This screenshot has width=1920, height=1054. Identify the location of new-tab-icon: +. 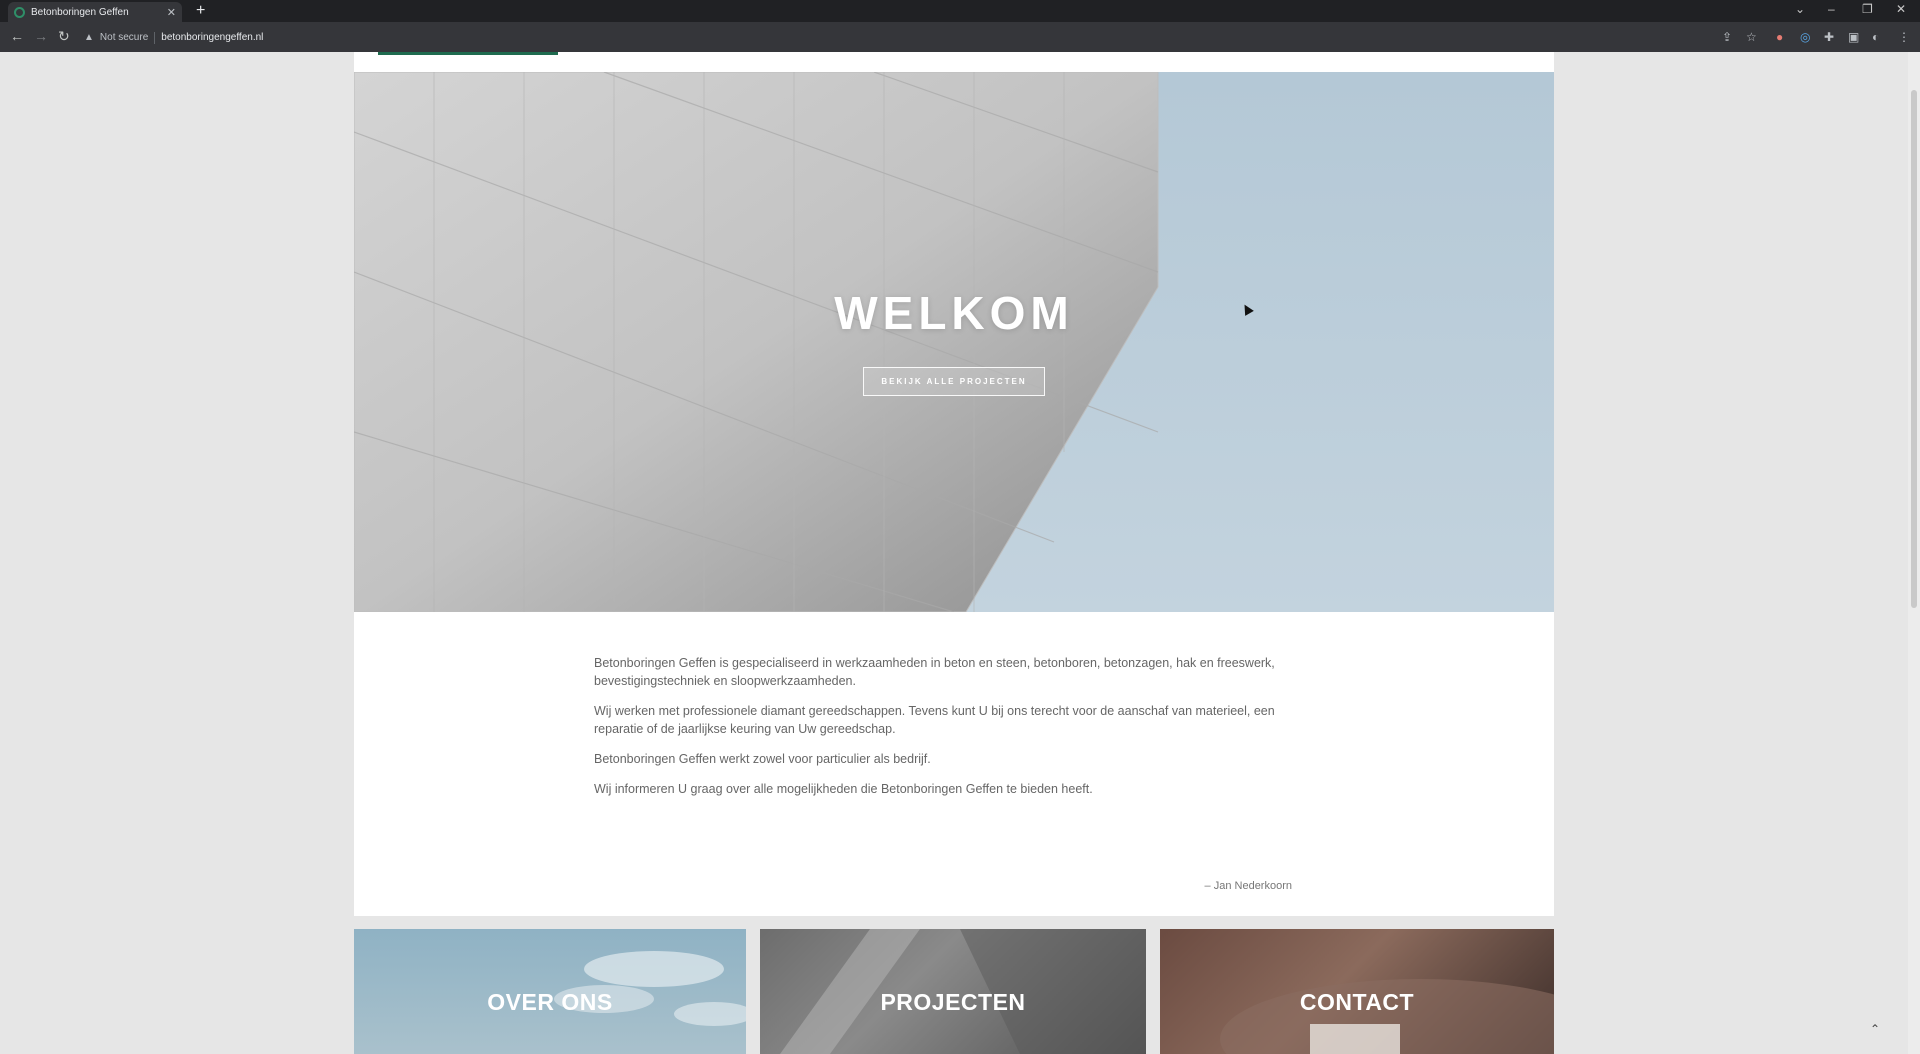
(200, 11).